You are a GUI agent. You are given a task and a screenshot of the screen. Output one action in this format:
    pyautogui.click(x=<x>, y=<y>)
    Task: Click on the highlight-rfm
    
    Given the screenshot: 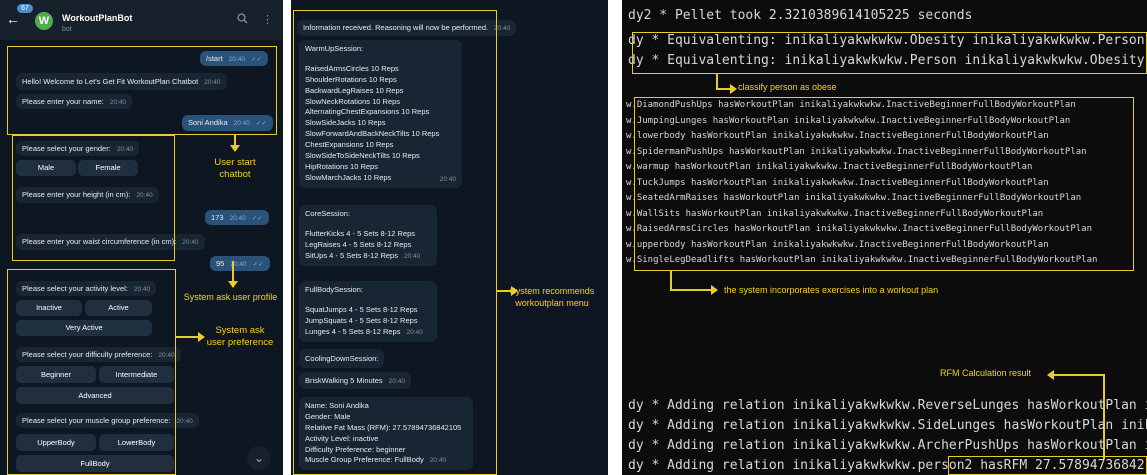 What is the action you would take?
    pyautogui.click(x=1047, y=465)
    